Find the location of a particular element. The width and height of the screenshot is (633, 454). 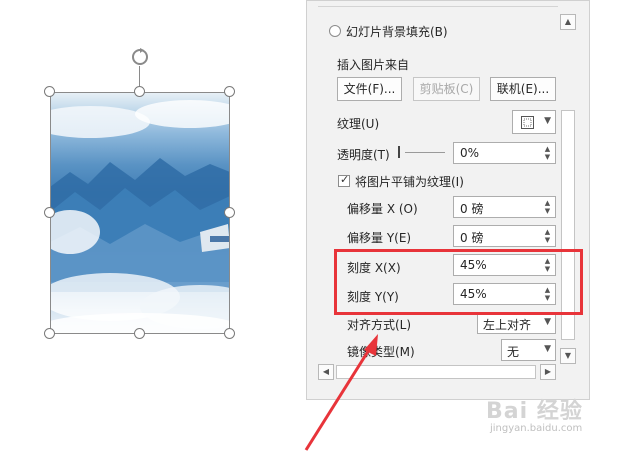

annotation-arrow-icon is located at coordinates (341, 392).